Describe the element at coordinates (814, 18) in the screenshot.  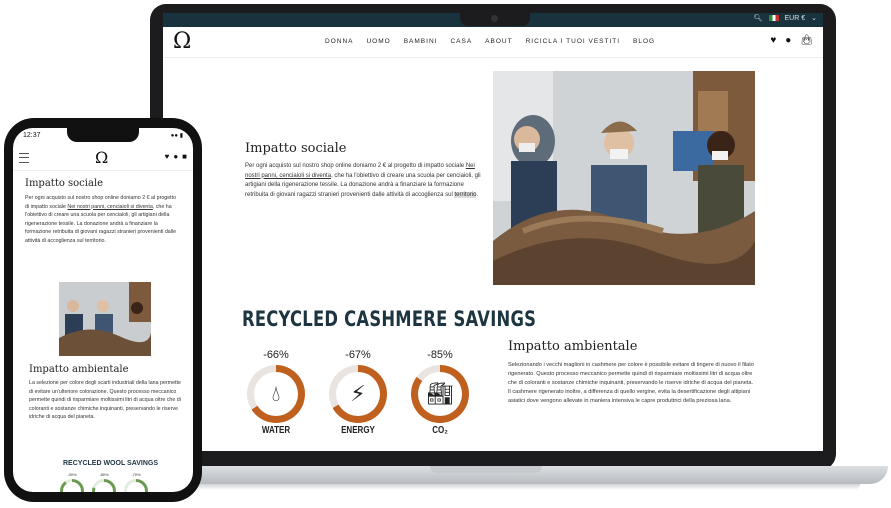
I see `chevron-down-icon: ⌄` at that location.